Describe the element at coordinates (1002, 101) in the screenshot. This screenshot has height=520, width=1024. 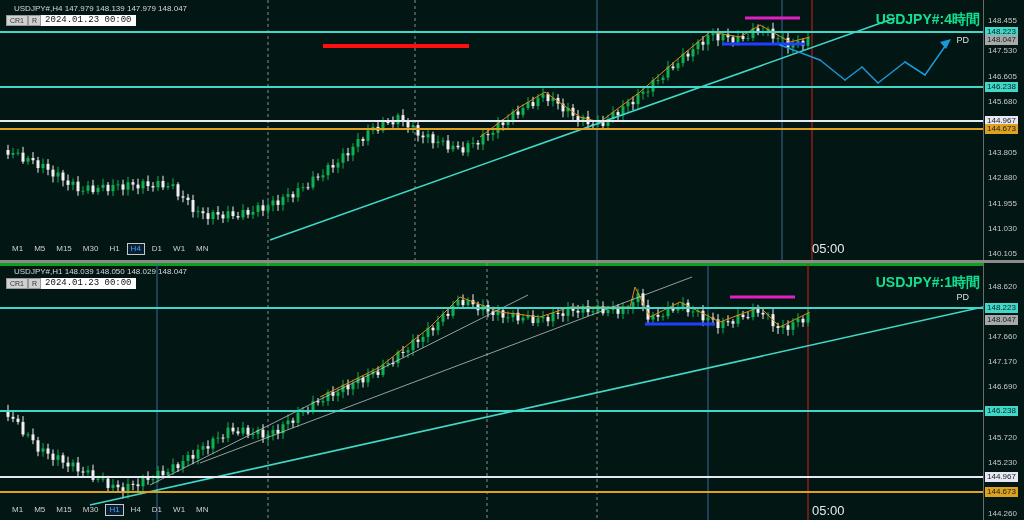
I see `axis-label: 145.680` at that location.